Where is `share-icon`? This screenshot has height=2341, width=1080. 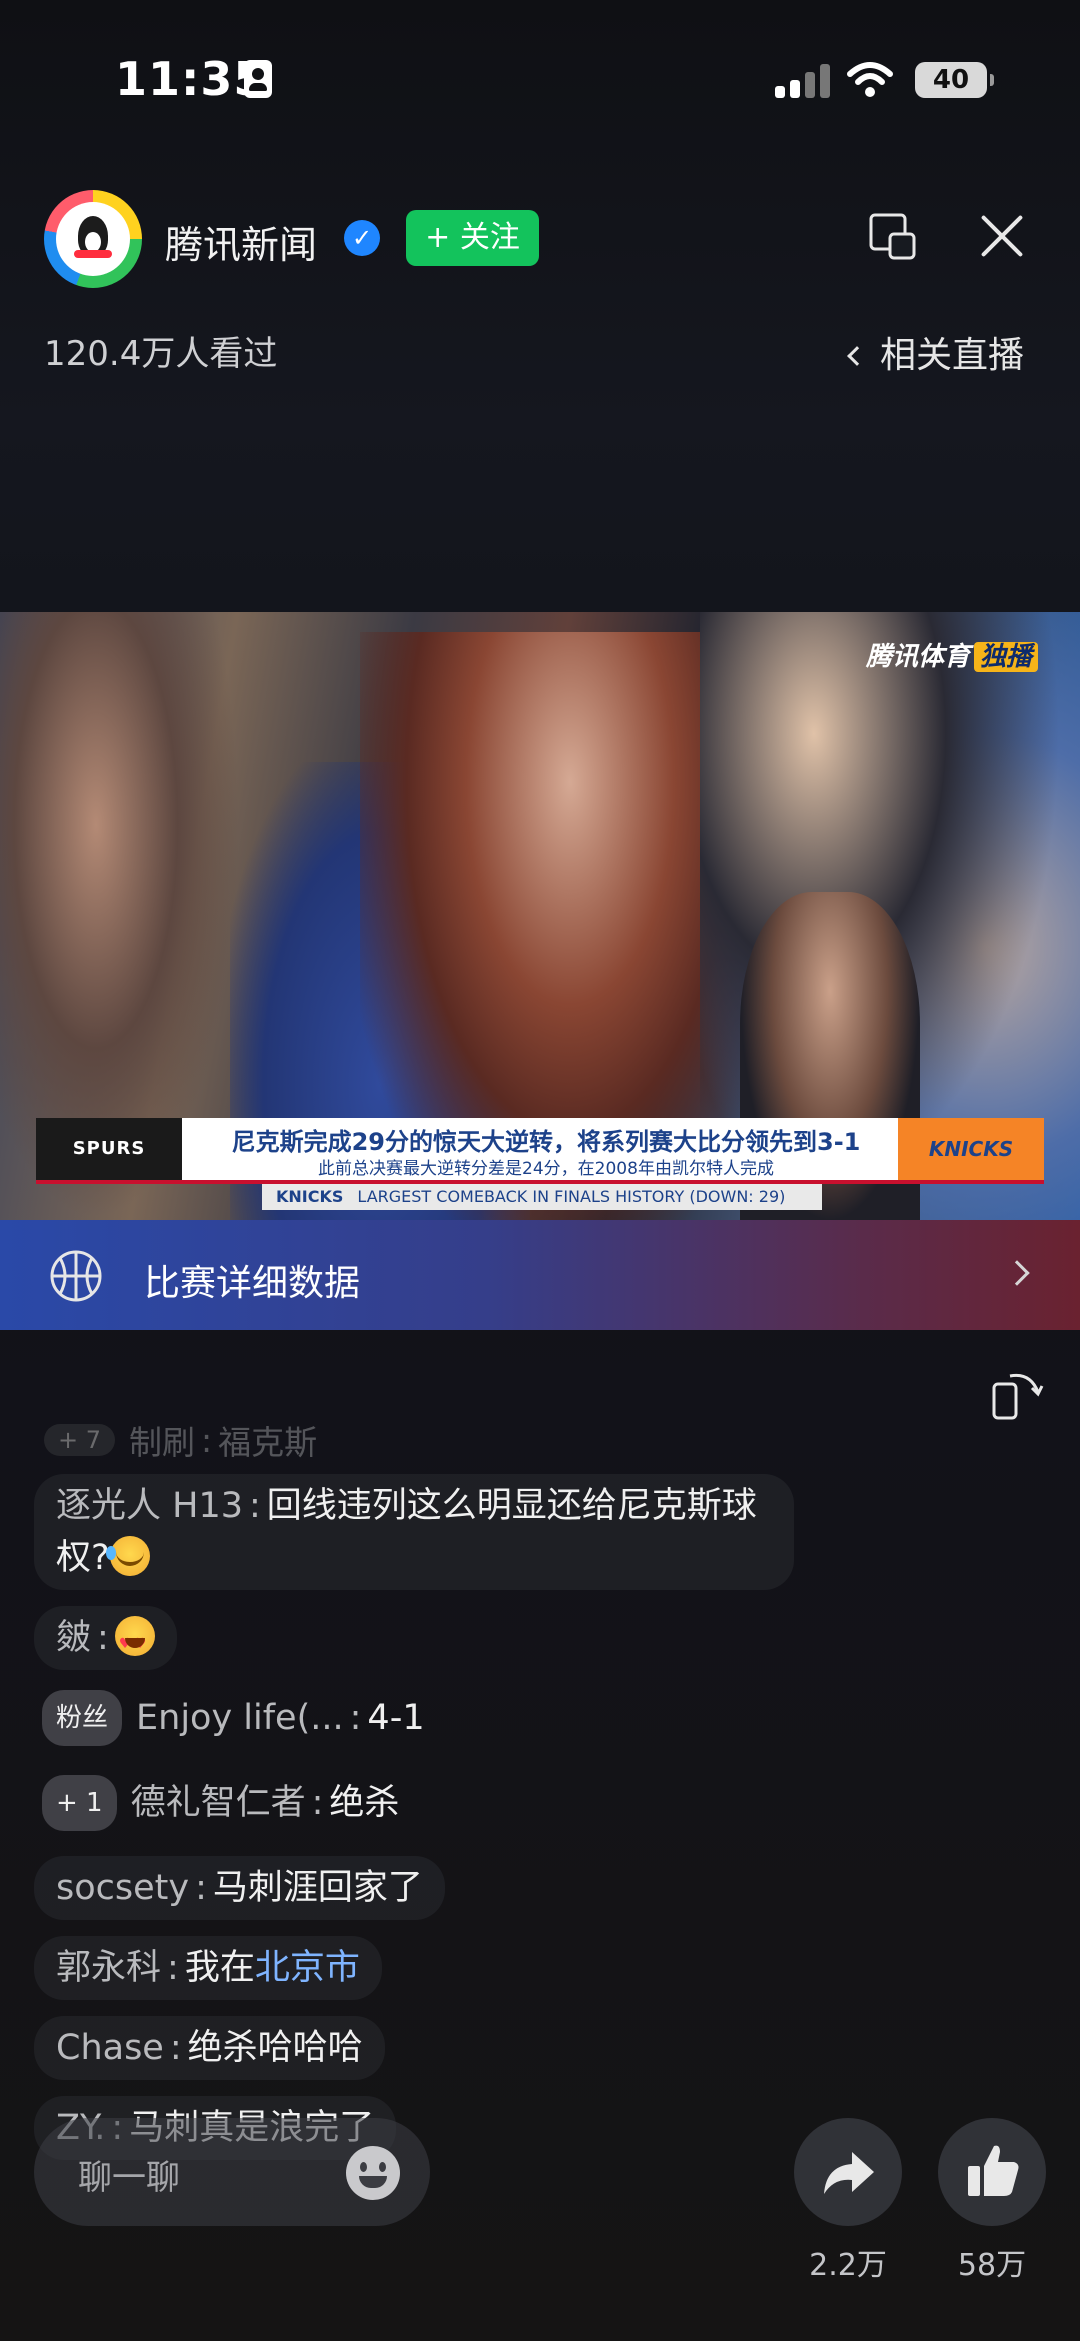 share-icon is located at coordinates (849, 2173).